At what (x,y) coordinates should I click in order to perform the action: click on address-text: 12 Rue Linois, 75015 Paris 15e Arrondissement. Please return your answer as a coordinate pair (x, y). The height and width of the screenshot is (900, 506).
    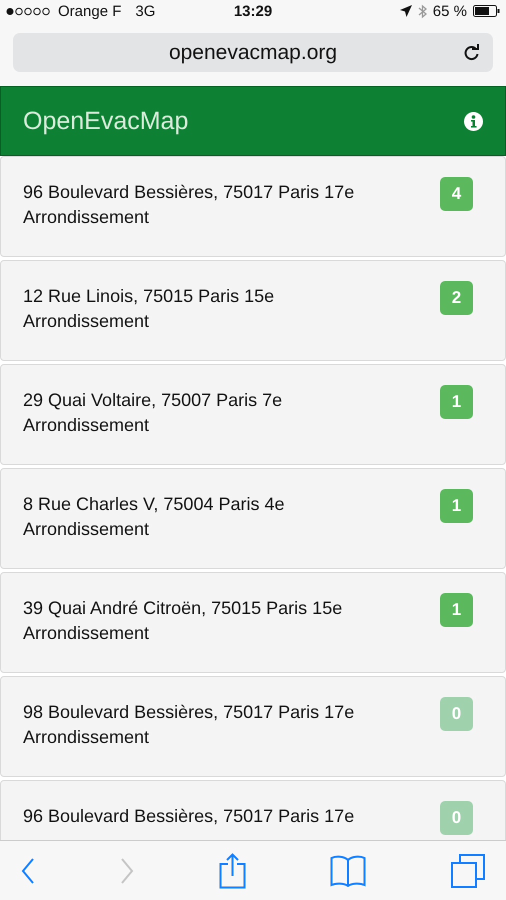
    Looking at the image, I should click on (149, 309).